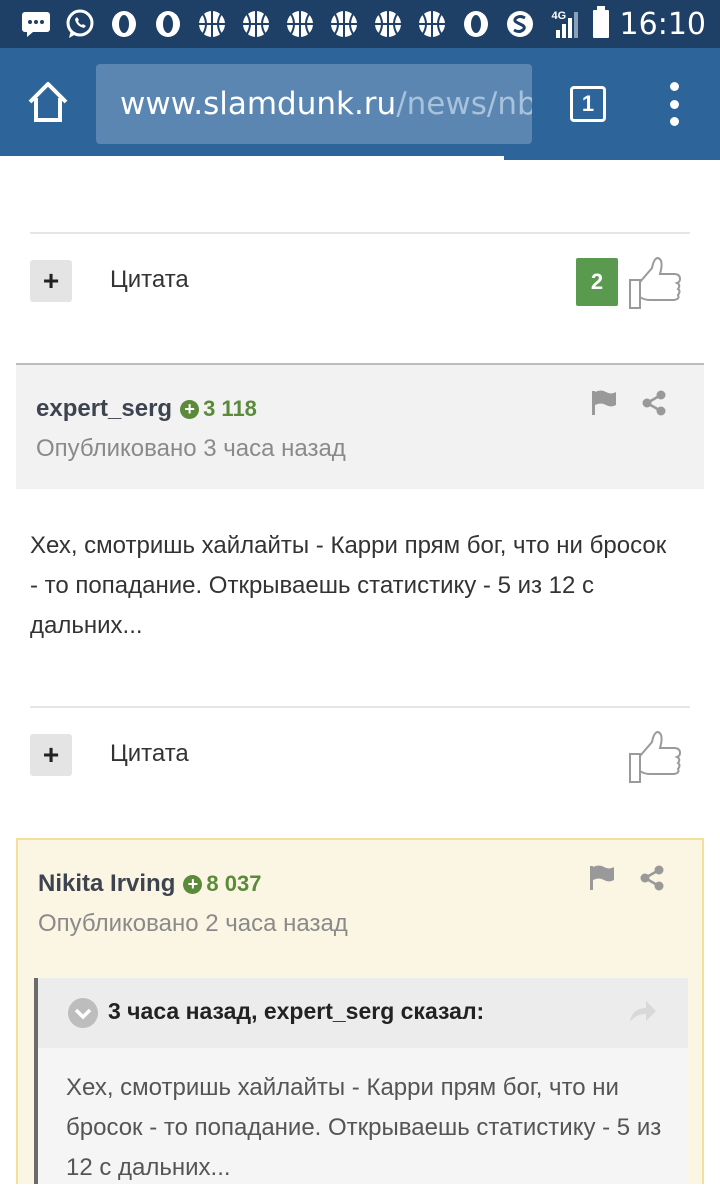  I want to click on status-right: 4G 16:10, so click(629, 24).